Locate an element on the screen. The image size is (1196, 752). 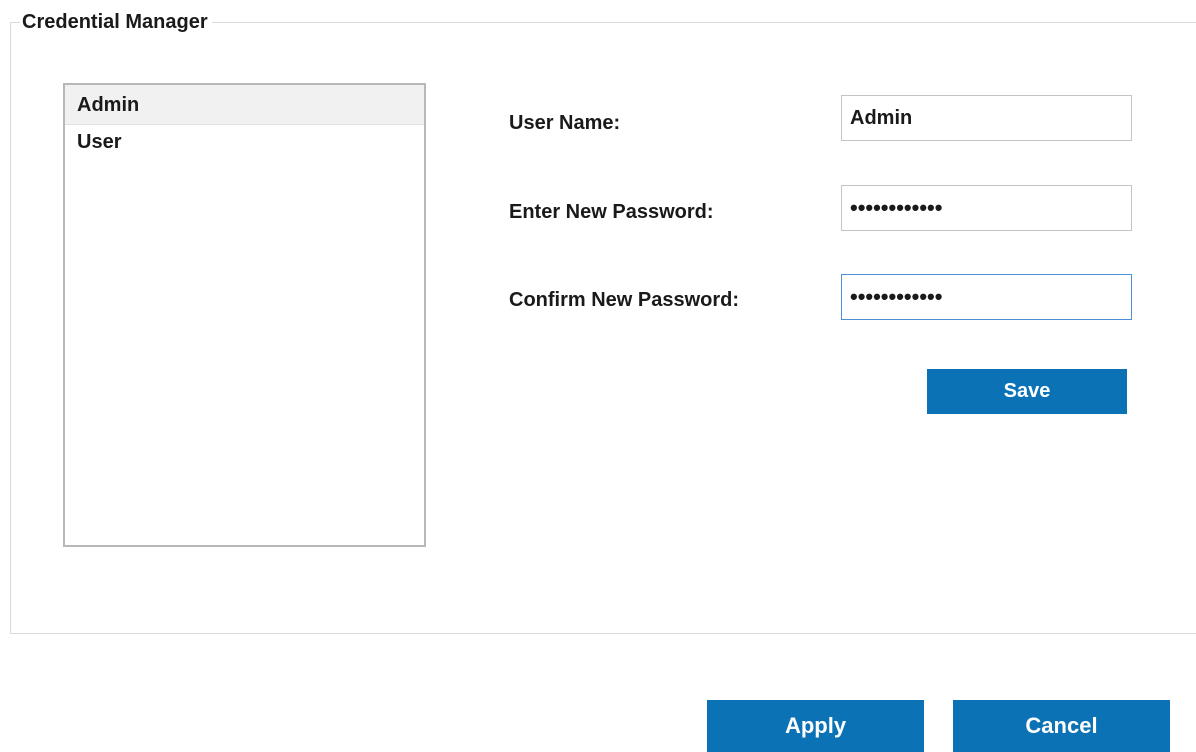
cancel-button: Cancel is located at coordinates (1061, 726).